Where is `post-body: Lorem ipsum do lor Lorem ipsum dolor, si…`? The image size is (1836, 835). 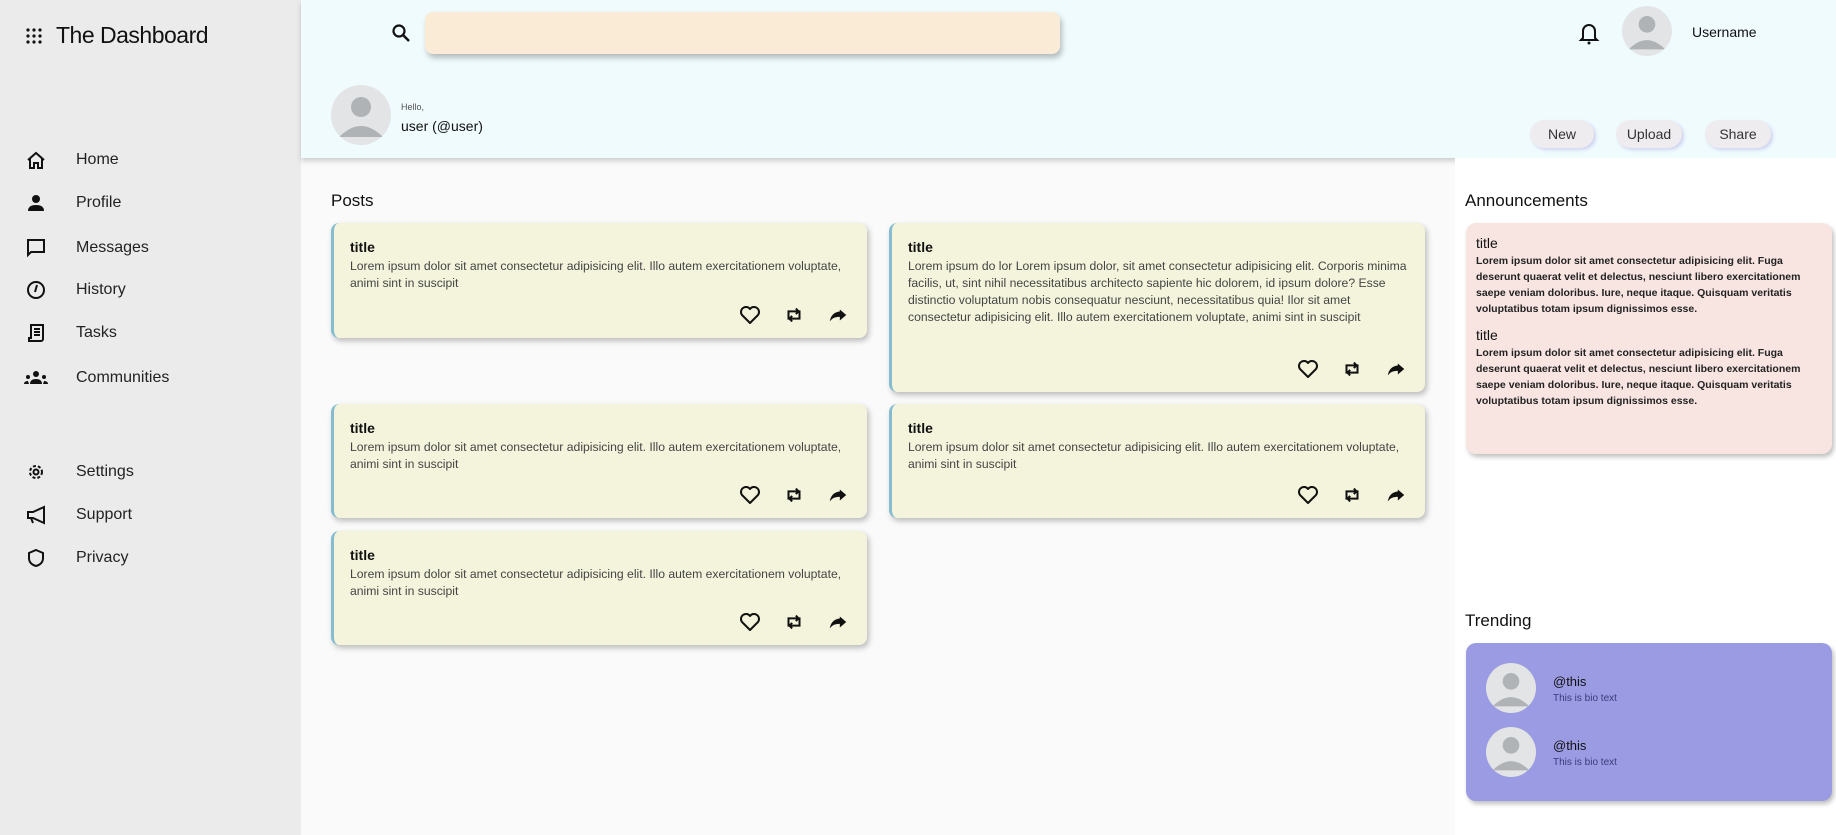
post-body: Lorem ipsum do lor Lorem ipsum dolor, si… is located at coordinates (1157, 291).